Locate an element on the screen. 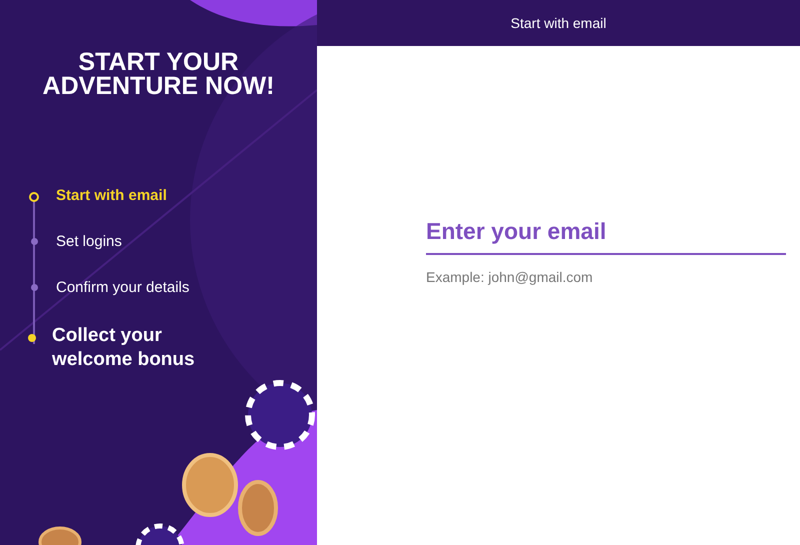 Image resolution: width=800 pixels, height=545 pixels. step-label: Collect your welcome bonus is located at coordinates (124, 348).